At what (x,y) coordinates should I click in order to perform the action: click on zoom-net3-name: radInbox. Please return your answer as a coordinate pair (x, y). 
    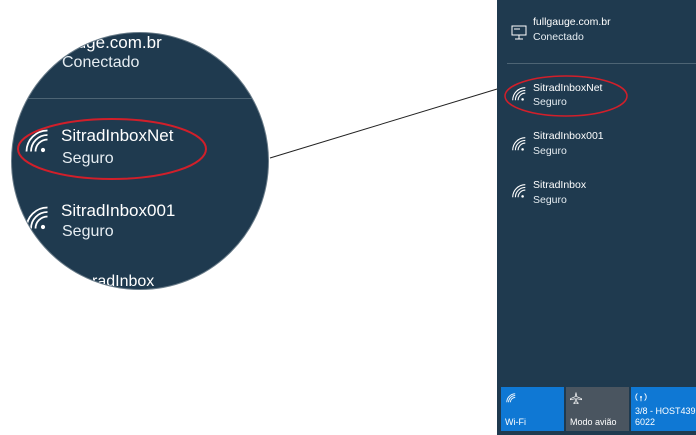
    Looking at the image, I should click on (123, 281).